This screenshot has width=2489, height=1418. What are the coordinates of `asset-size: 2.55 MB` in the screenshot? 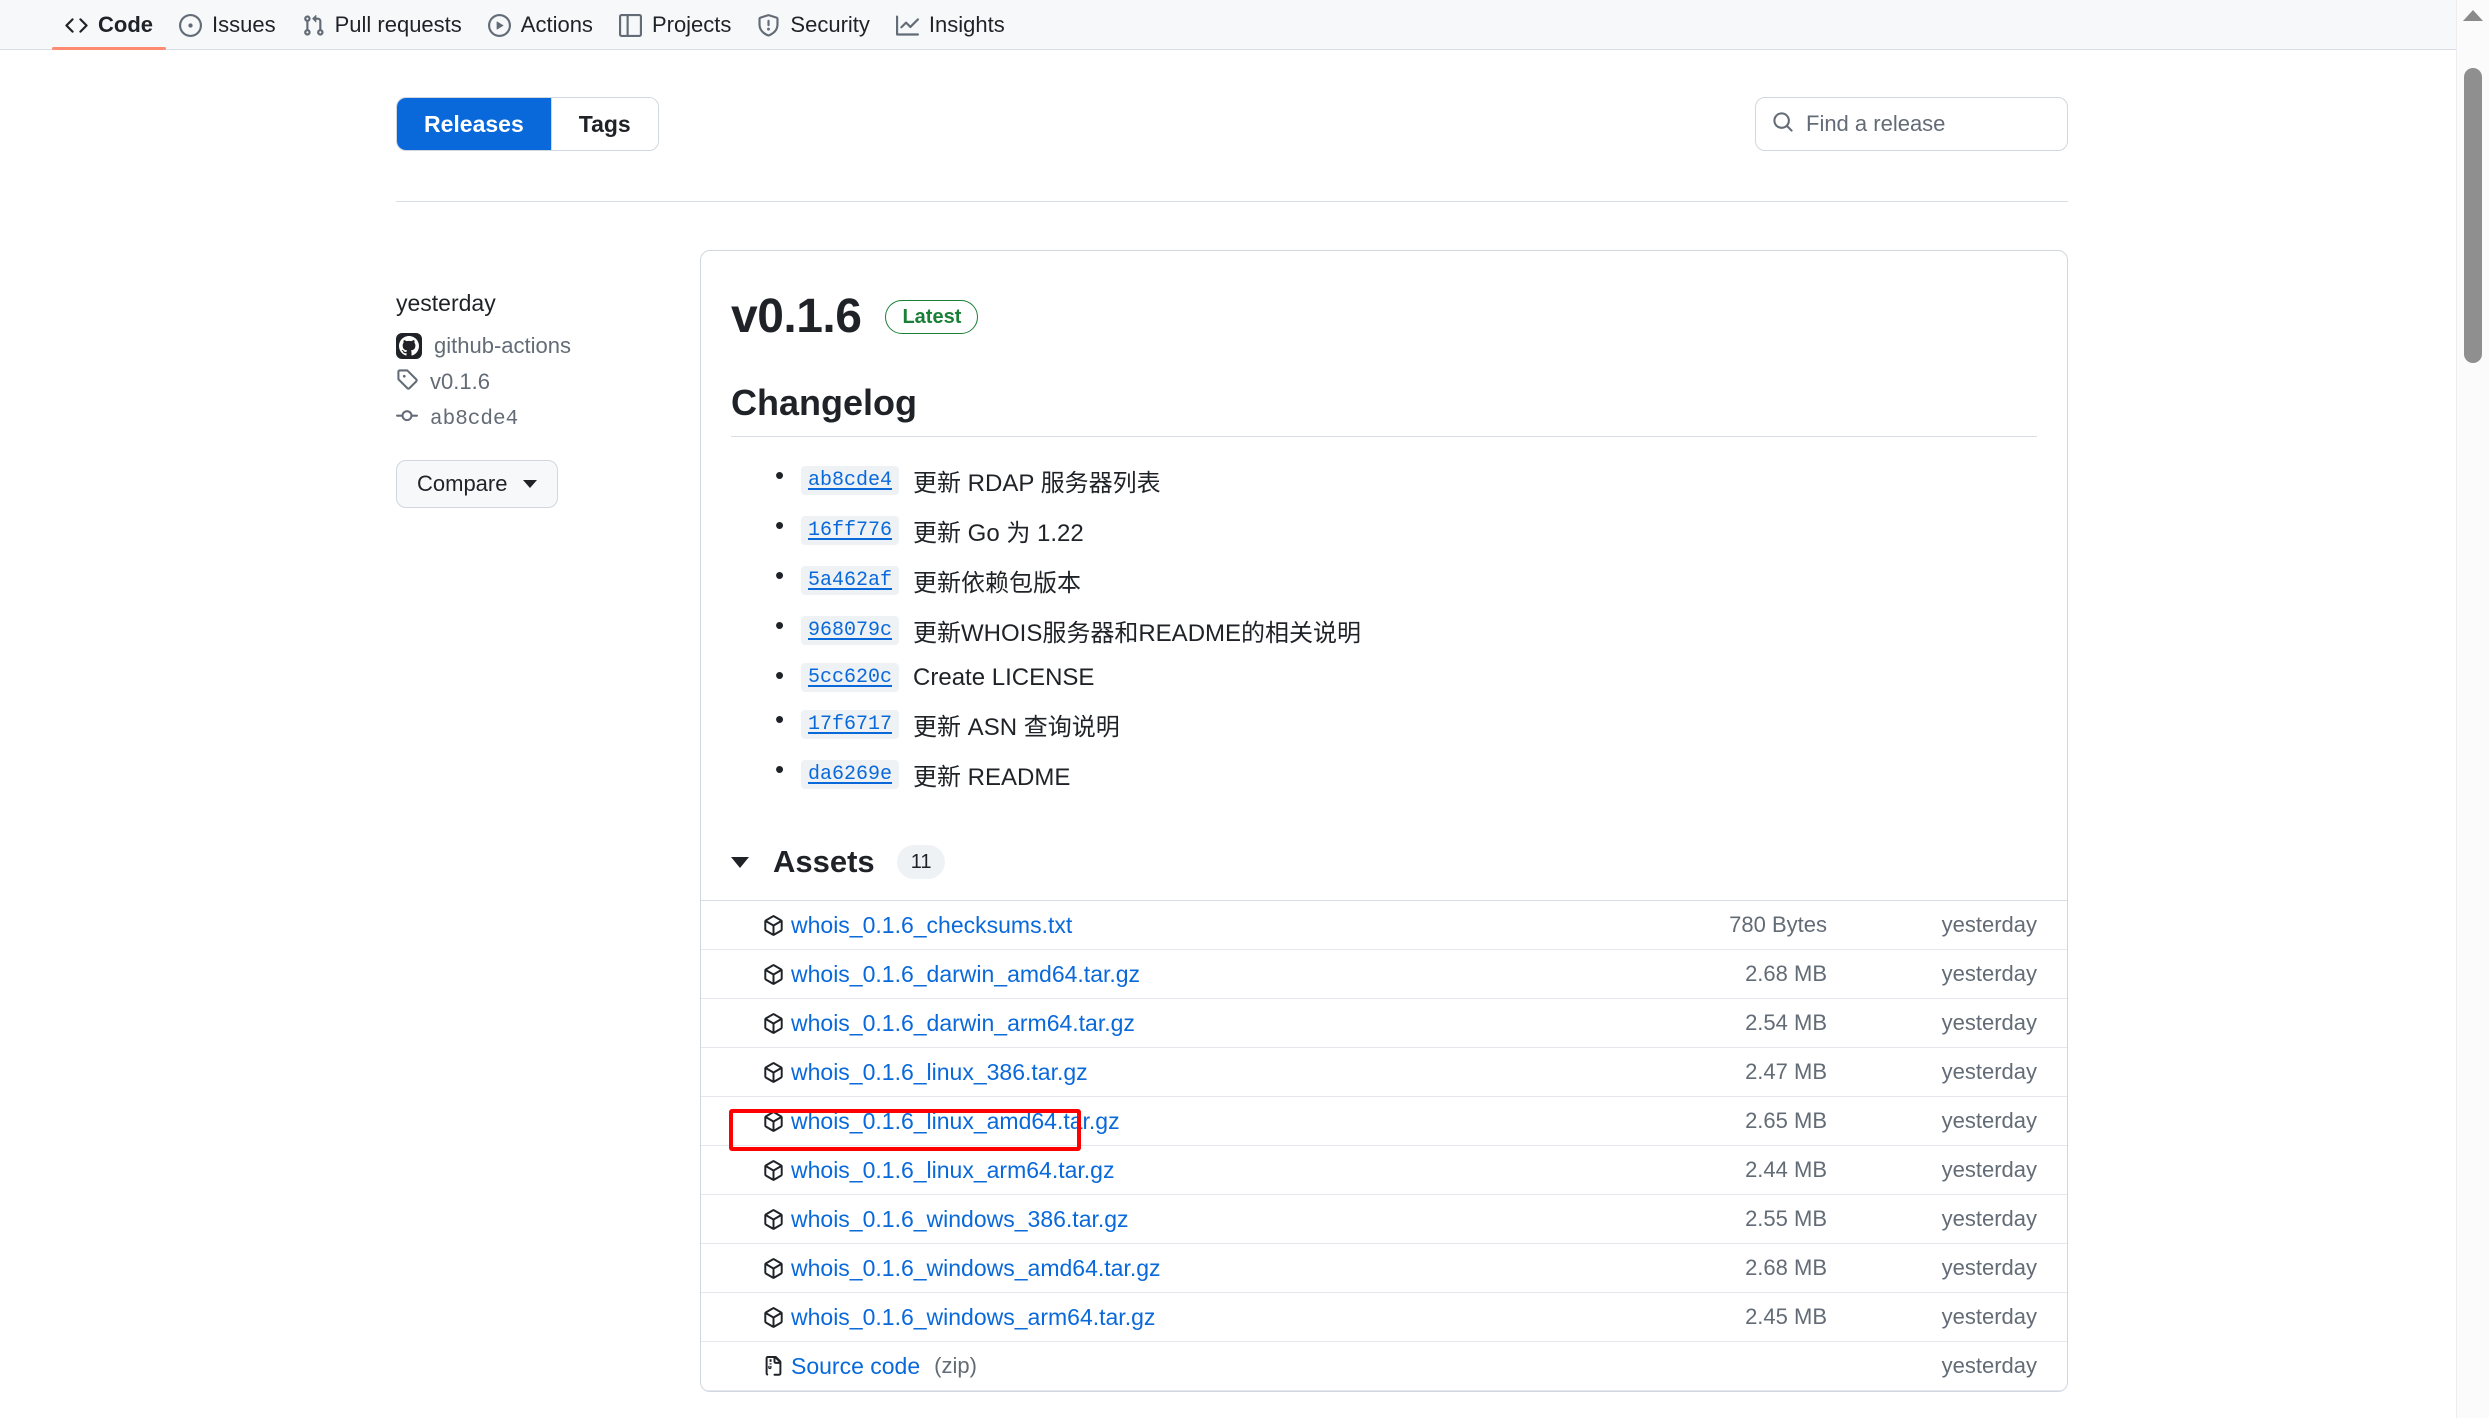 It's located at (1786, 1218).